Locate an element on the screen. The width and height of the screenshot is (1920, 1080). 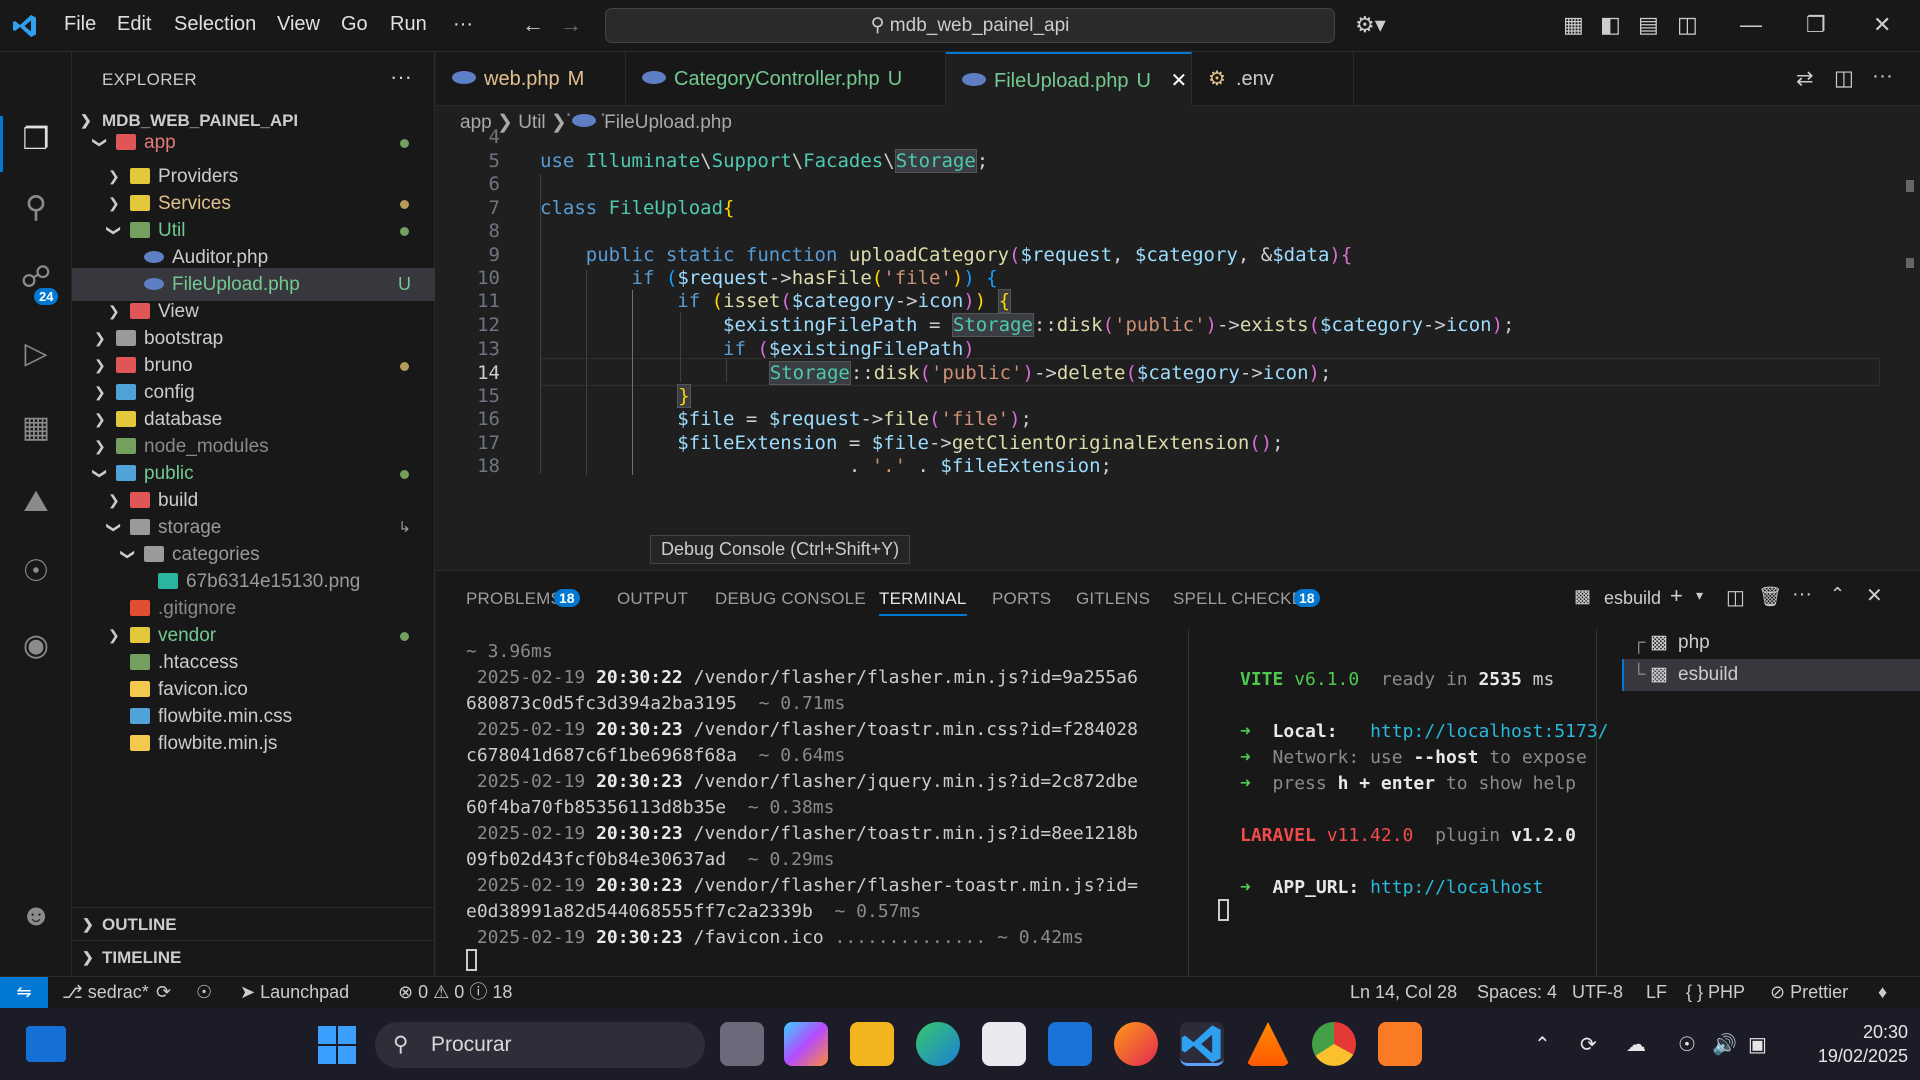
vscode-logo-icon is located at coordinates (25, 26).